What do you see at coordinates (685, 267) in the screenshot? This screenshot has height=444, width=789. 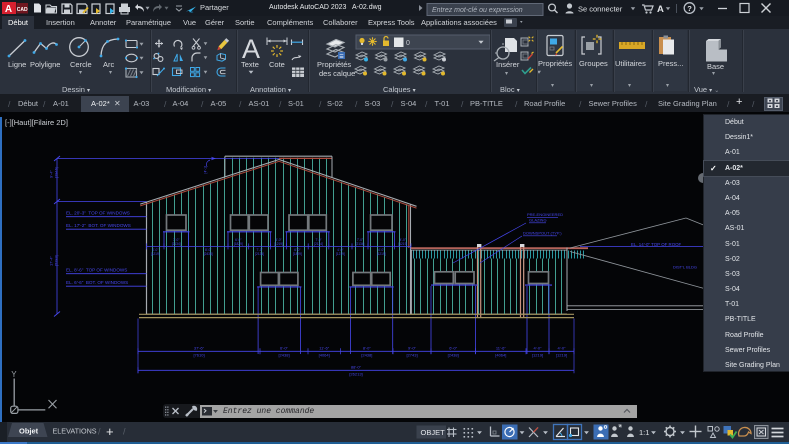 I see `svg-text: DIST'L BLDG` at bounding box center [685, 267].